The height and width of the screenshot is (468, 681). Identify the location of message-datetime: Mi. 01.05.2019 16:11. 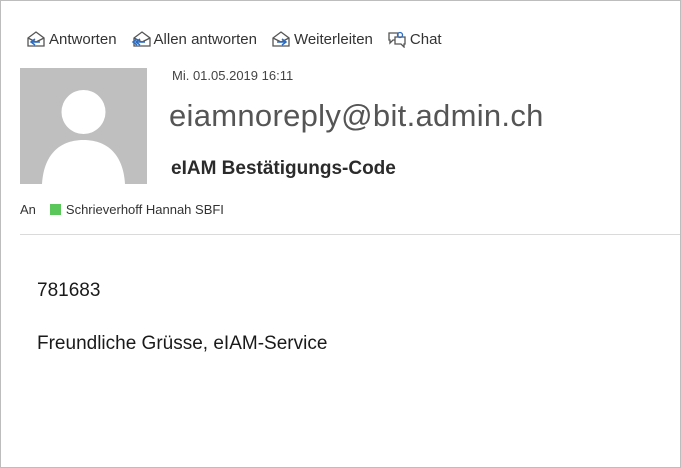
(233, 75).